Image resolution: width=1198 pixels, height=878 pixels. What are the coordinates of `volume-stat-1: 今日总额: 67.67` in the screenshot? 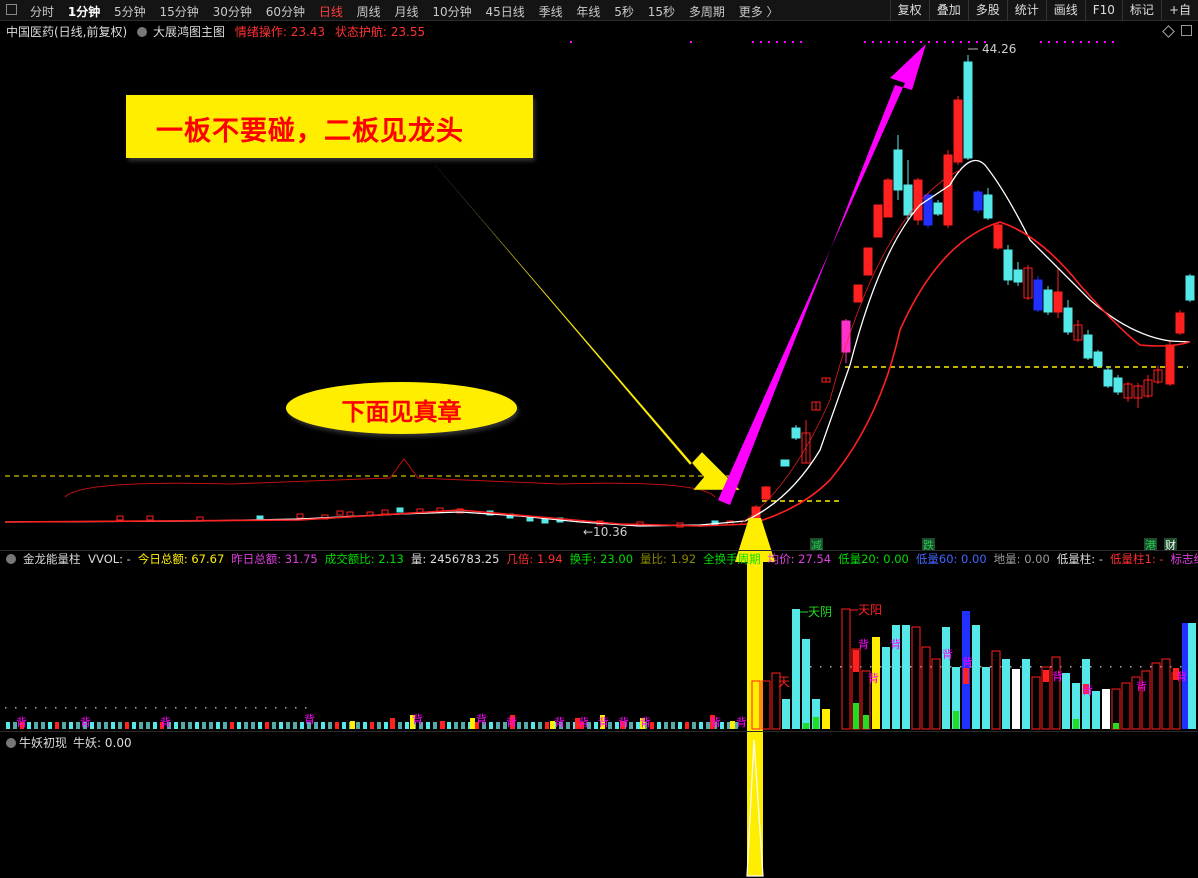 It's located at (181, 559).